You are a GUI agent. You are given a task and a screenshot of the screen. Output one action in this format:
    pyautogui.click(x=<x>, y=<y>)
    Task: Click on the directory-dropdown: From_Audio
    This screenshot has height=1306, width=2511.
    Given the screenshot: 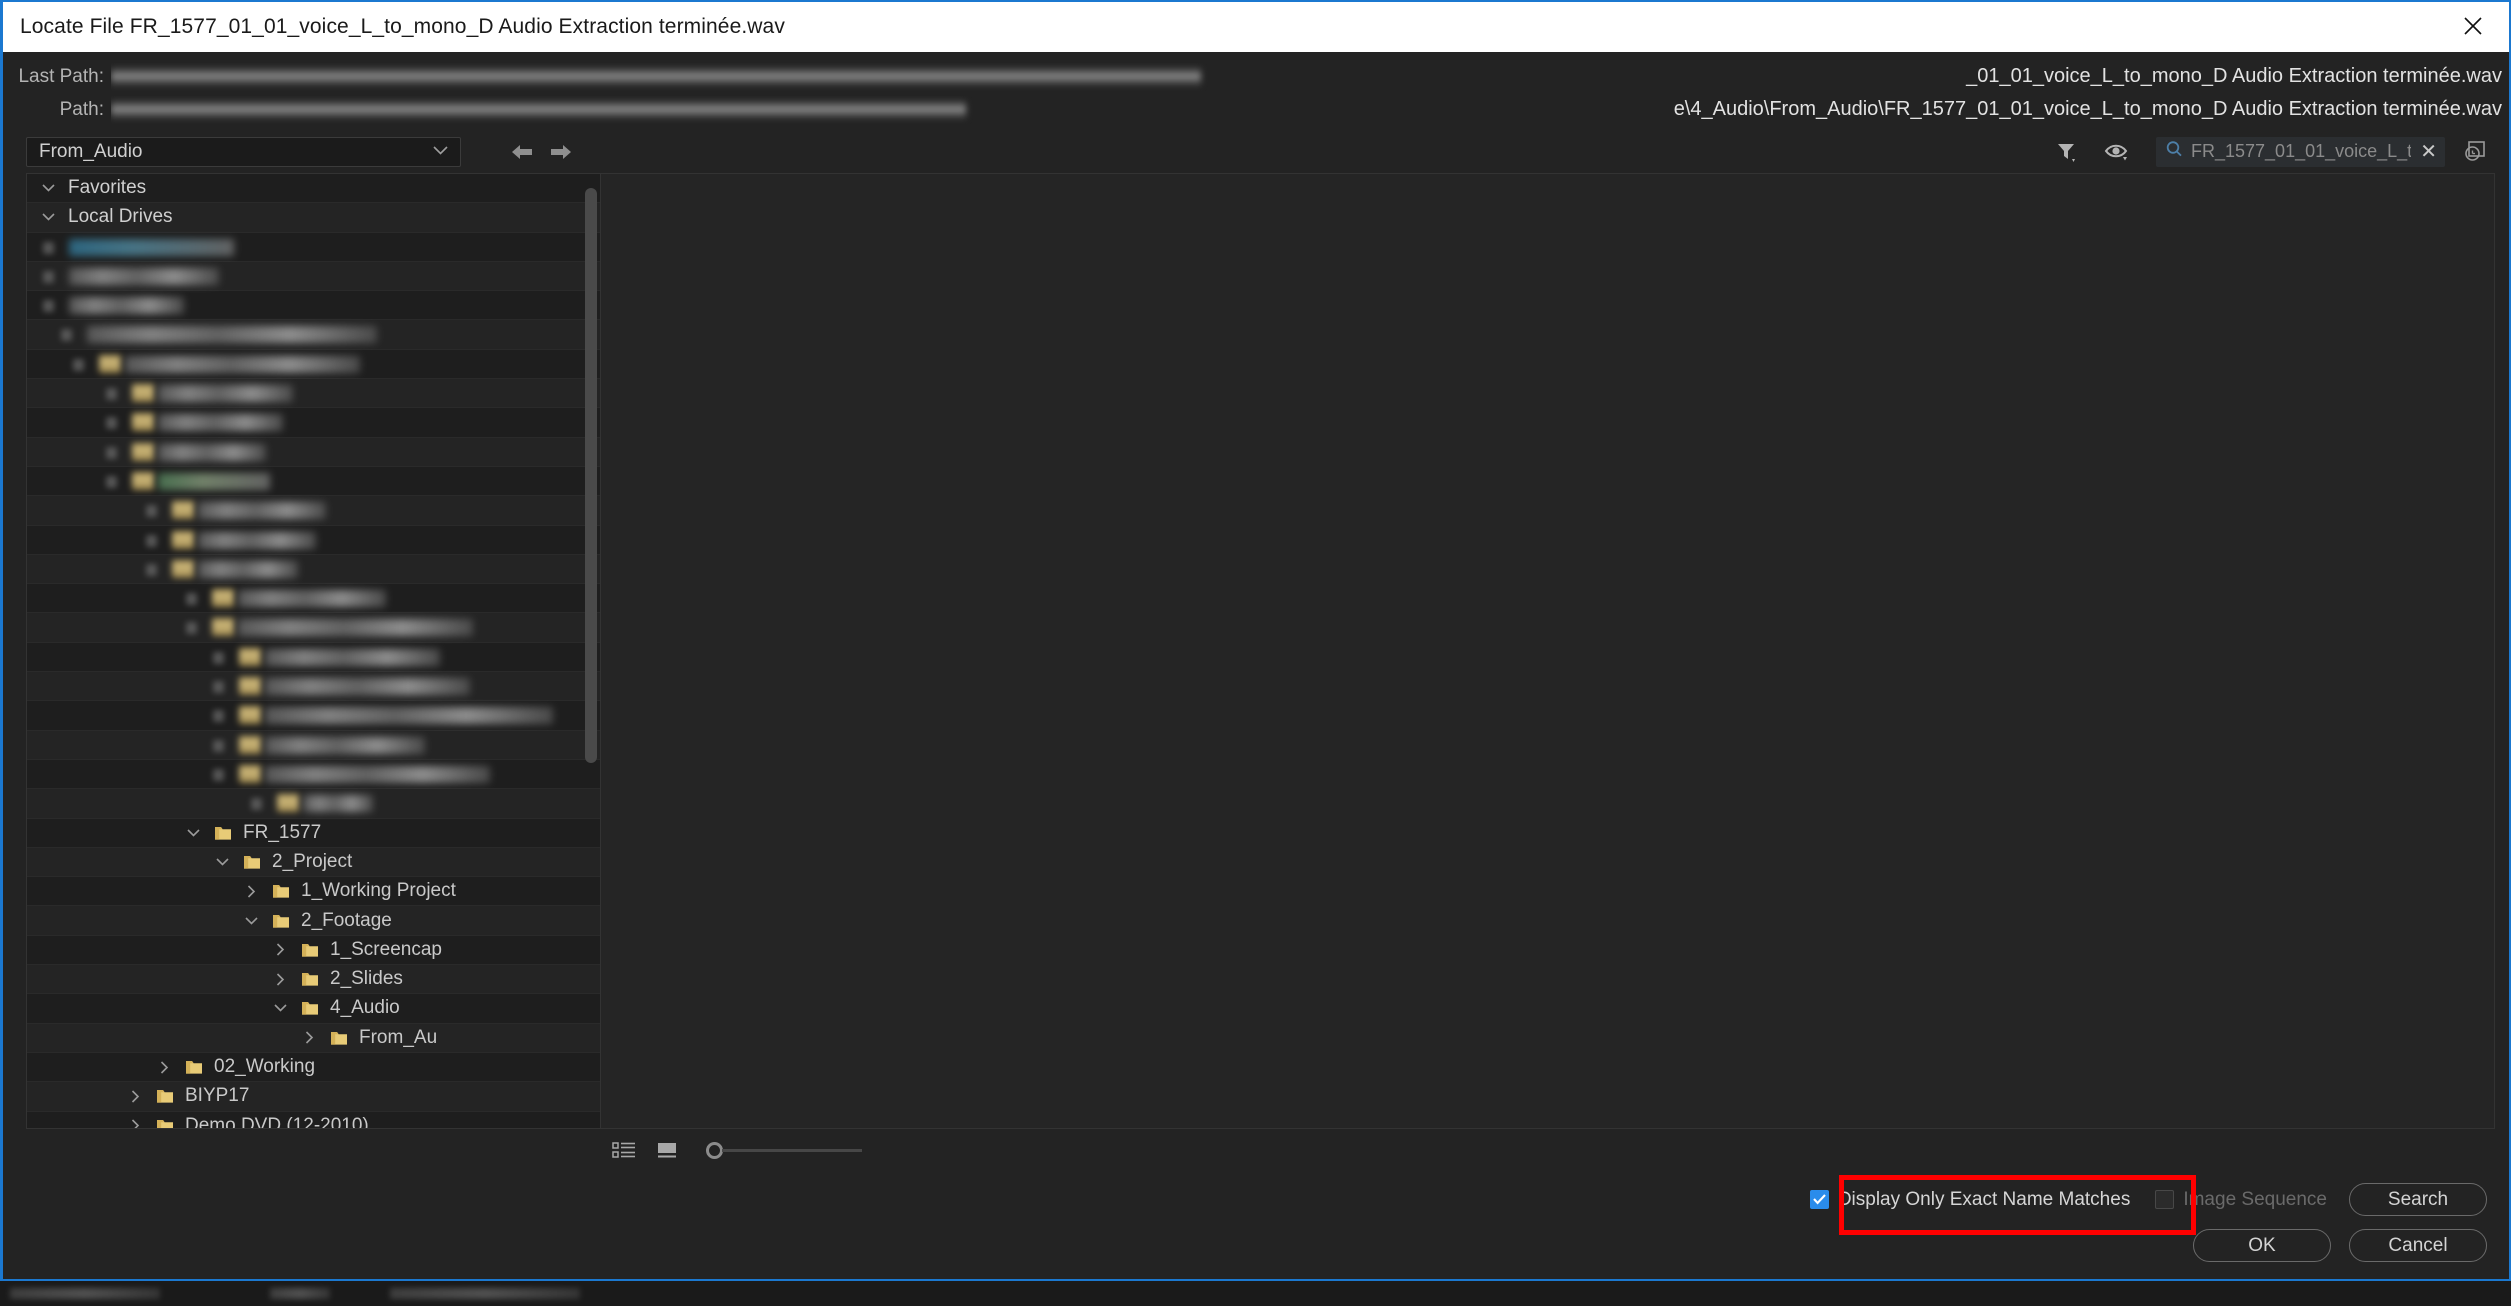 What is the action you would take?
    pyautogui.click(x=243, y=151)
    